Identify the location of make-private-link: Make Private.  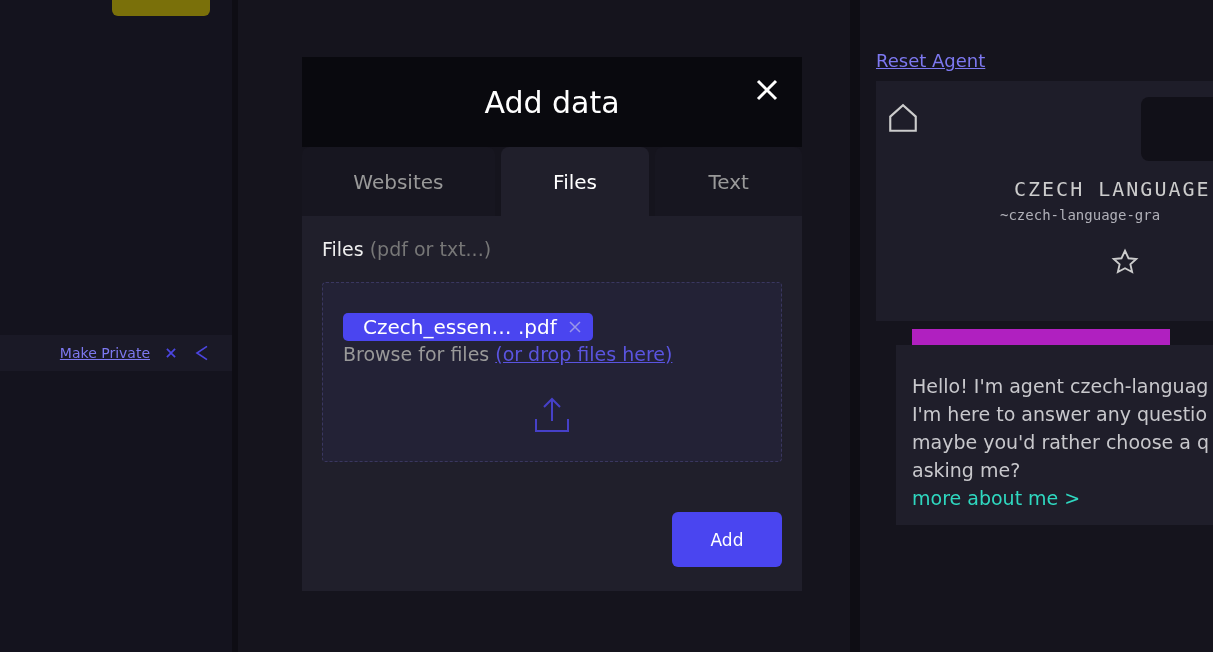
(104, 353).